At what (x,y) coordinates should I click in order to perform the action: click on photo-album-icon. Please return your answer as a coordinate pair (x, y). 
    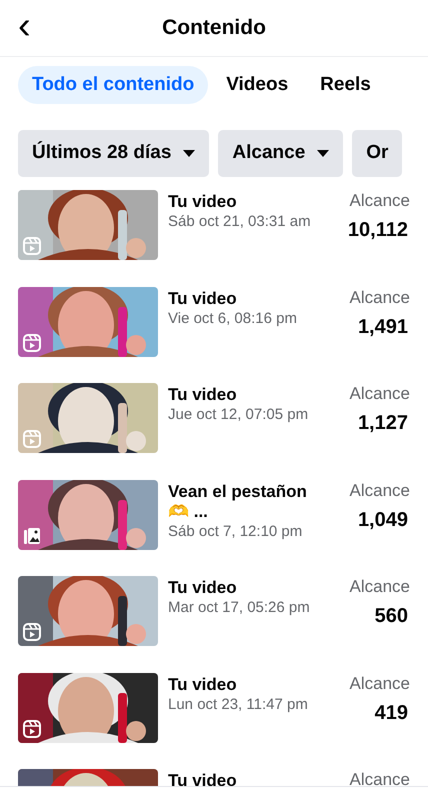
    Looking at the image, I should click on (32, 535).